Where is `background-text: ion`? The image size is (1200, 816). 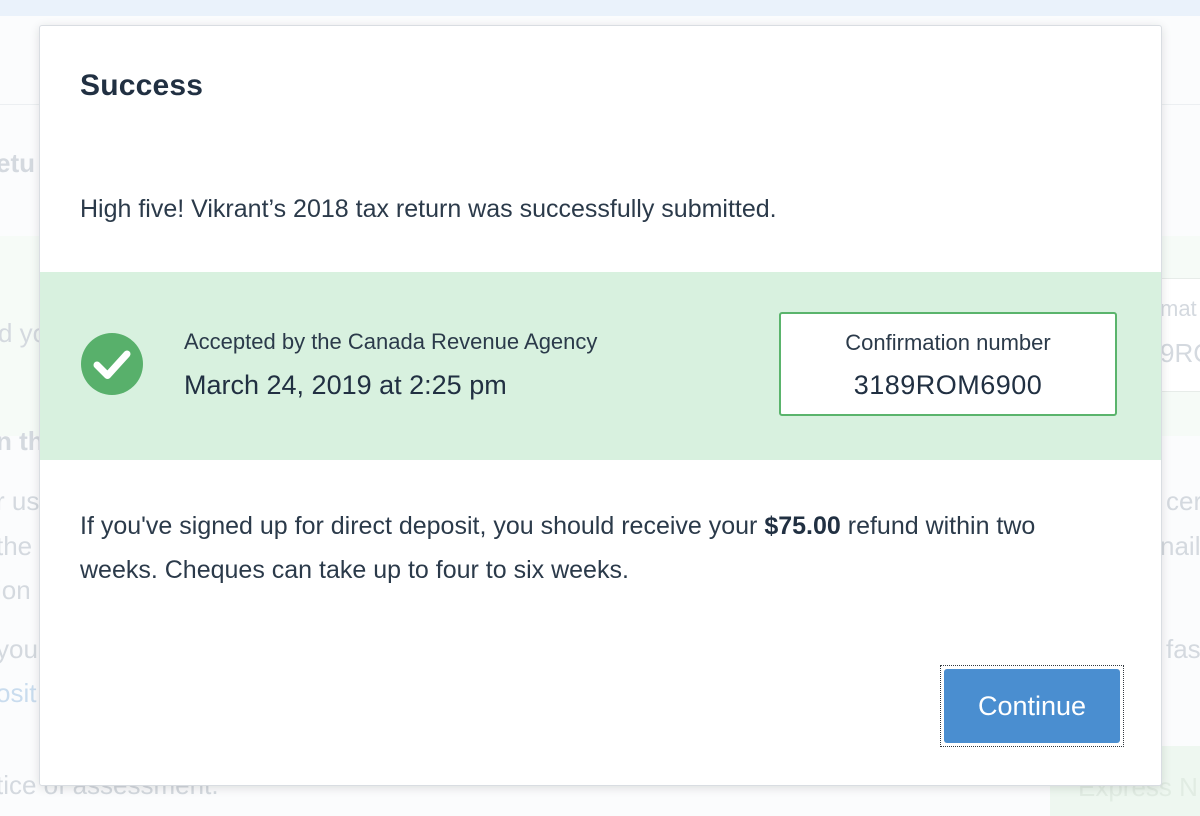 background-text: ion is located at coordinates (15, 590).